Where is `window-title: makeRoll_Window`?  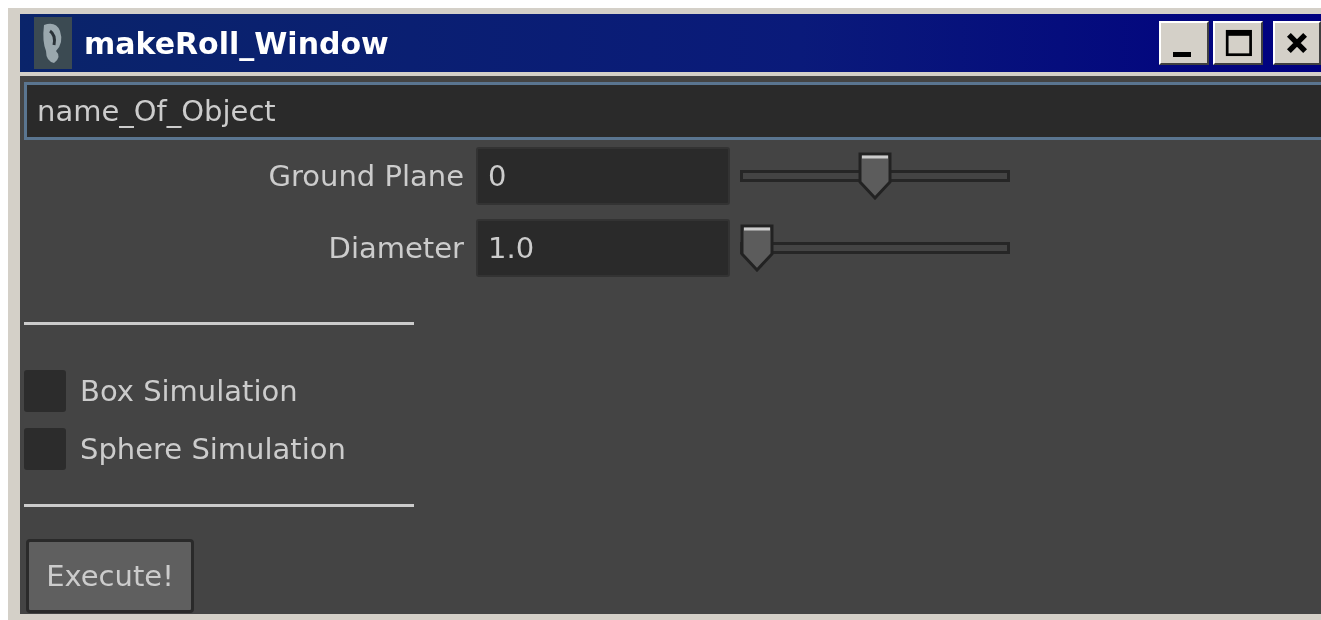
window-title: makeRoll_Window is located at coordinates (236, 43).